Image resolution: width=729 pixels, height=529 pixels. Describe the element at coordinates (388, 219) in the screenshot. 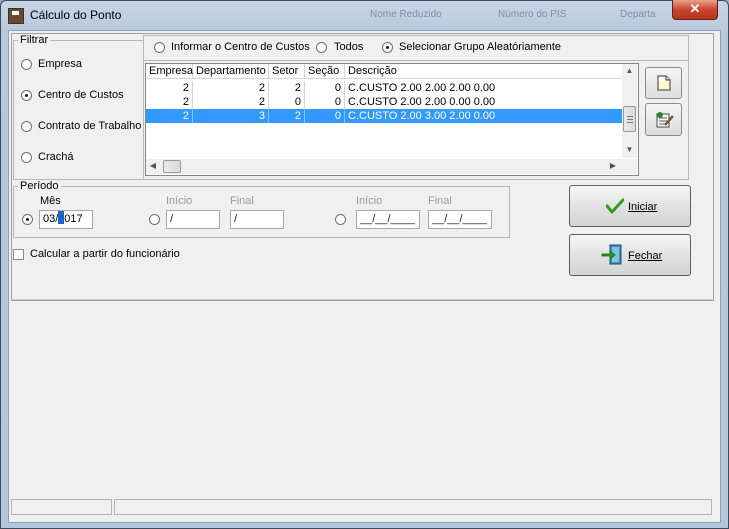

I see `inicio2-input: __/__/____` at that location.